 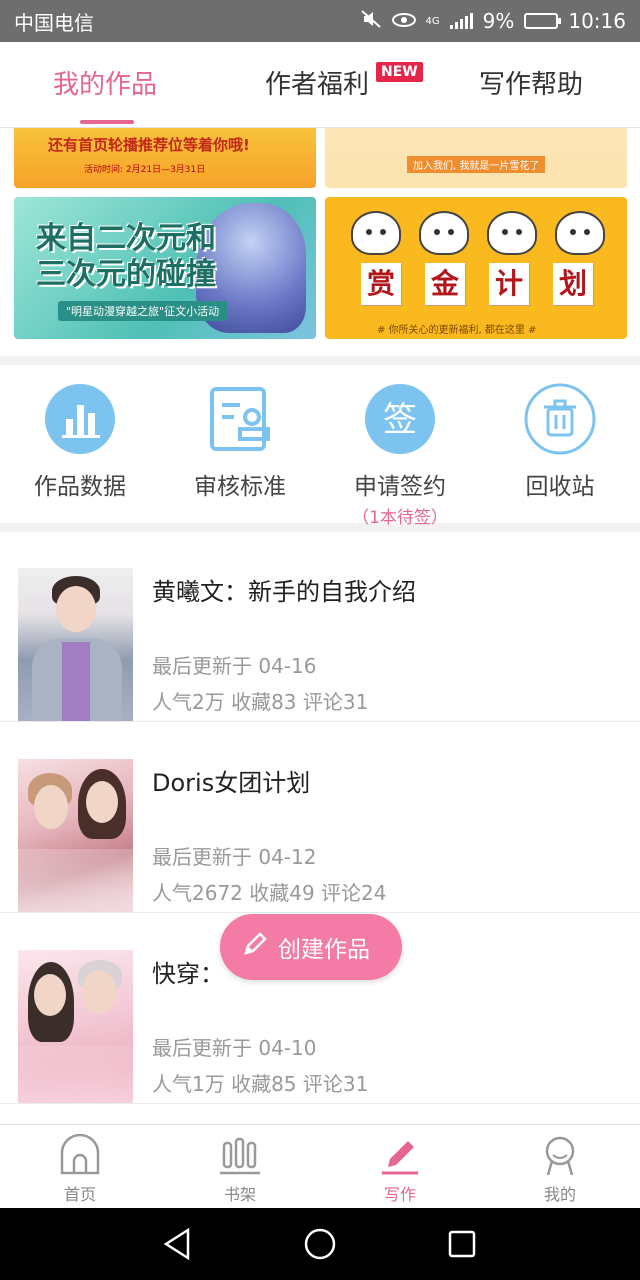 I want to click on nav-label: 写作, so click(x=399, y=1194).